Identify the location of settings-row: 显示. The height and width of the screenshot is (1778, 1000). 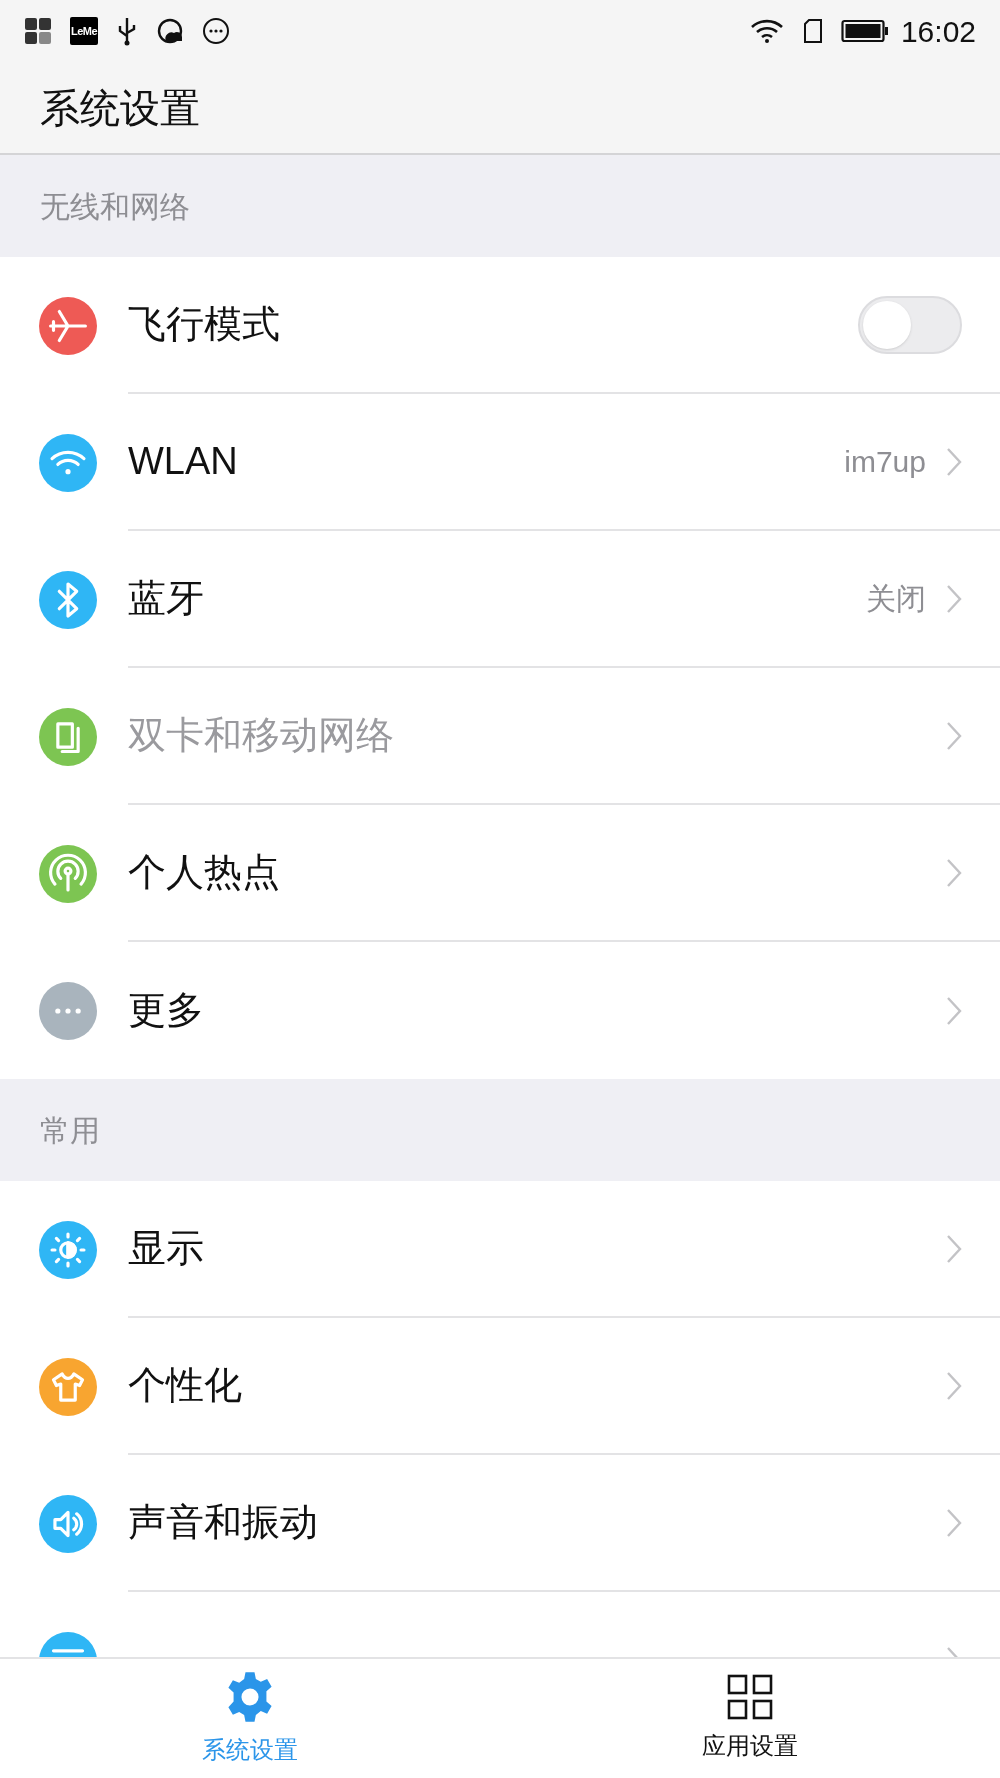
(500, 1249).